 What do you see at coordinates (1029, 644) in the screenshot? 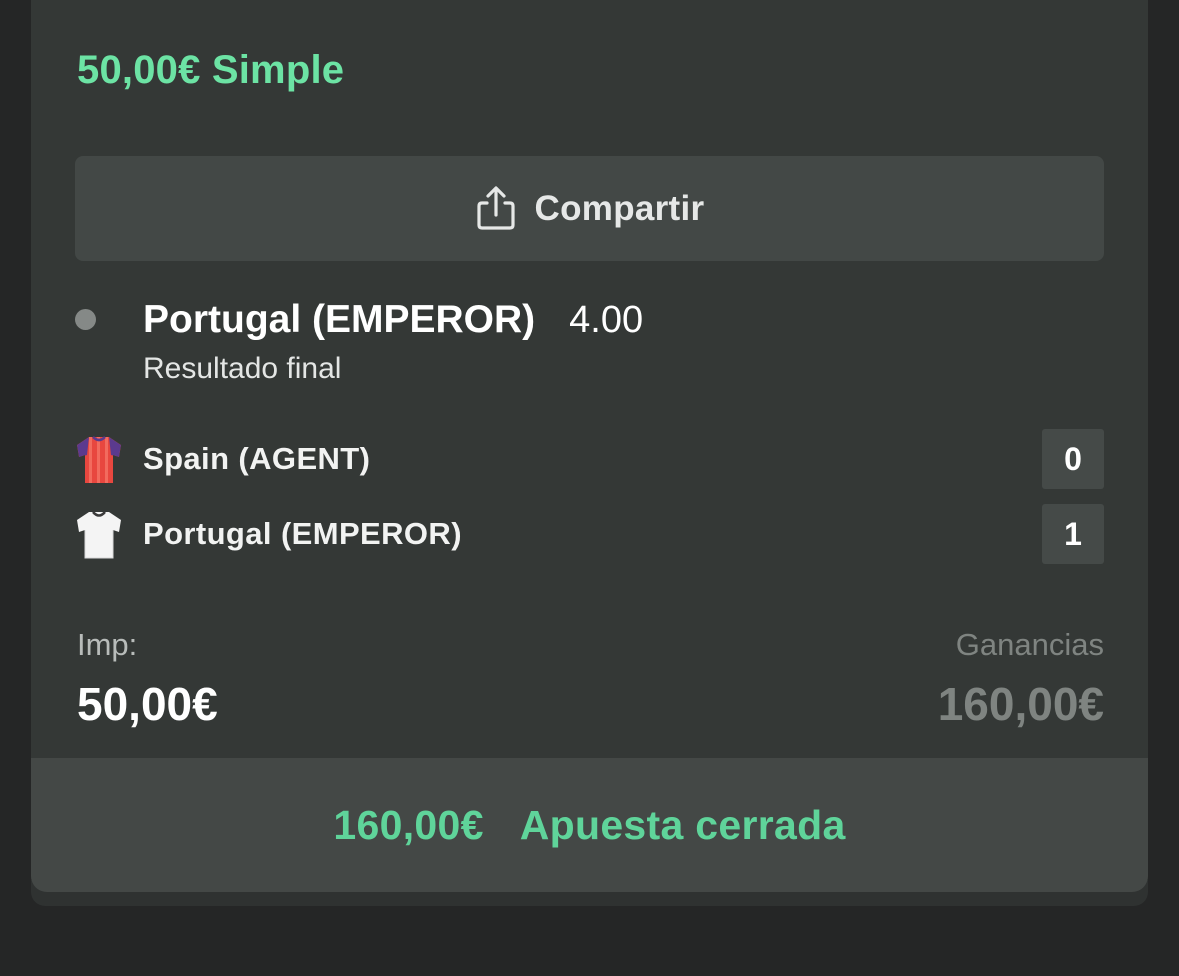
I see `winnings-label: Ganancias` at bounding box center [1029, 644].